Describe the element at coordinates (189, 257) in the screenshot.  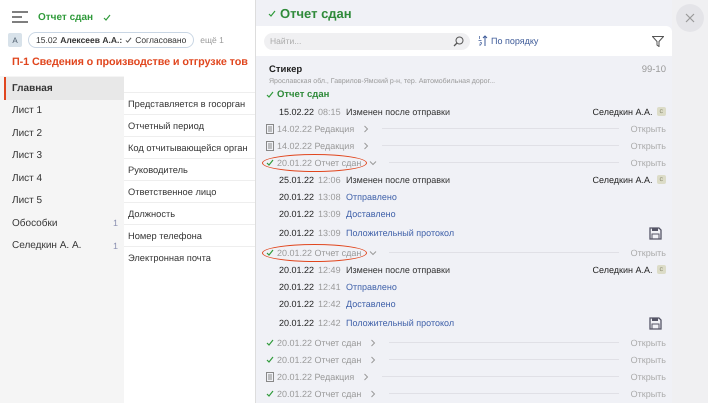
I see `form-field-label: Электронная почта` at that location.